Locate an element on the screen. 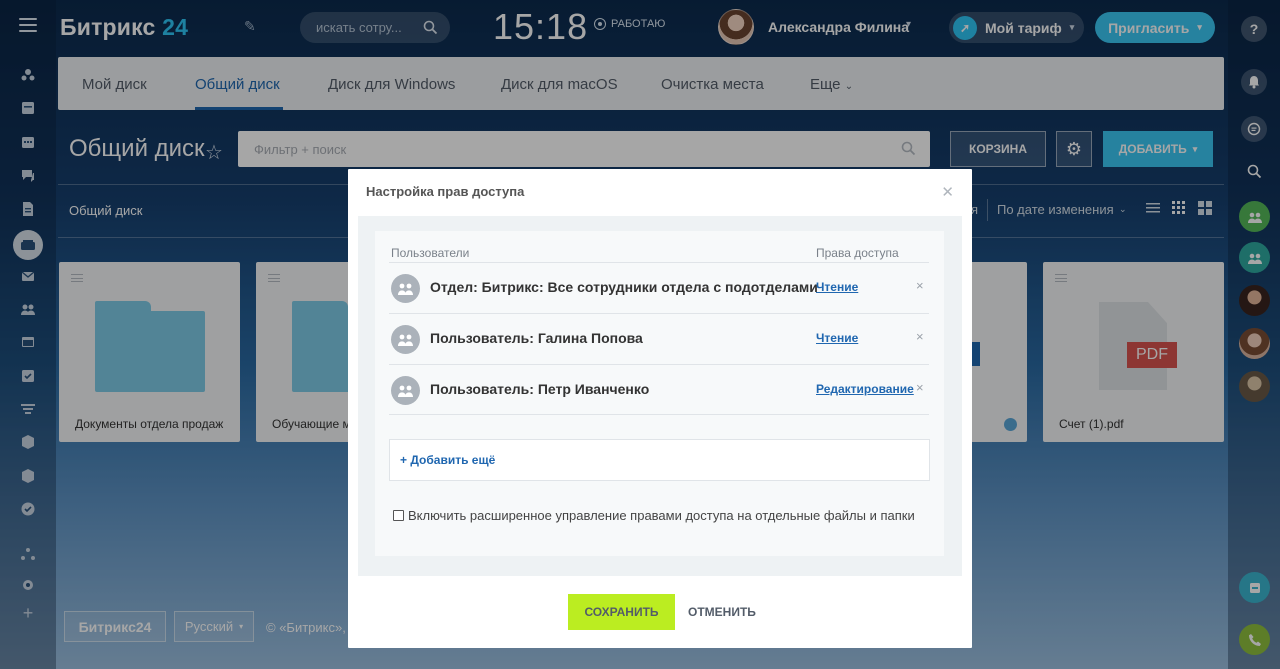  dialog-title: Настройка прав доступа is located at coordinates (445, 191).